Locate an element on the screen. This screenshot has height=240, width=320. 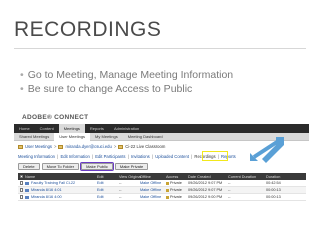
breadcrumb-current: Ci-22 Live Classroom is located at coordinates (145, 146).